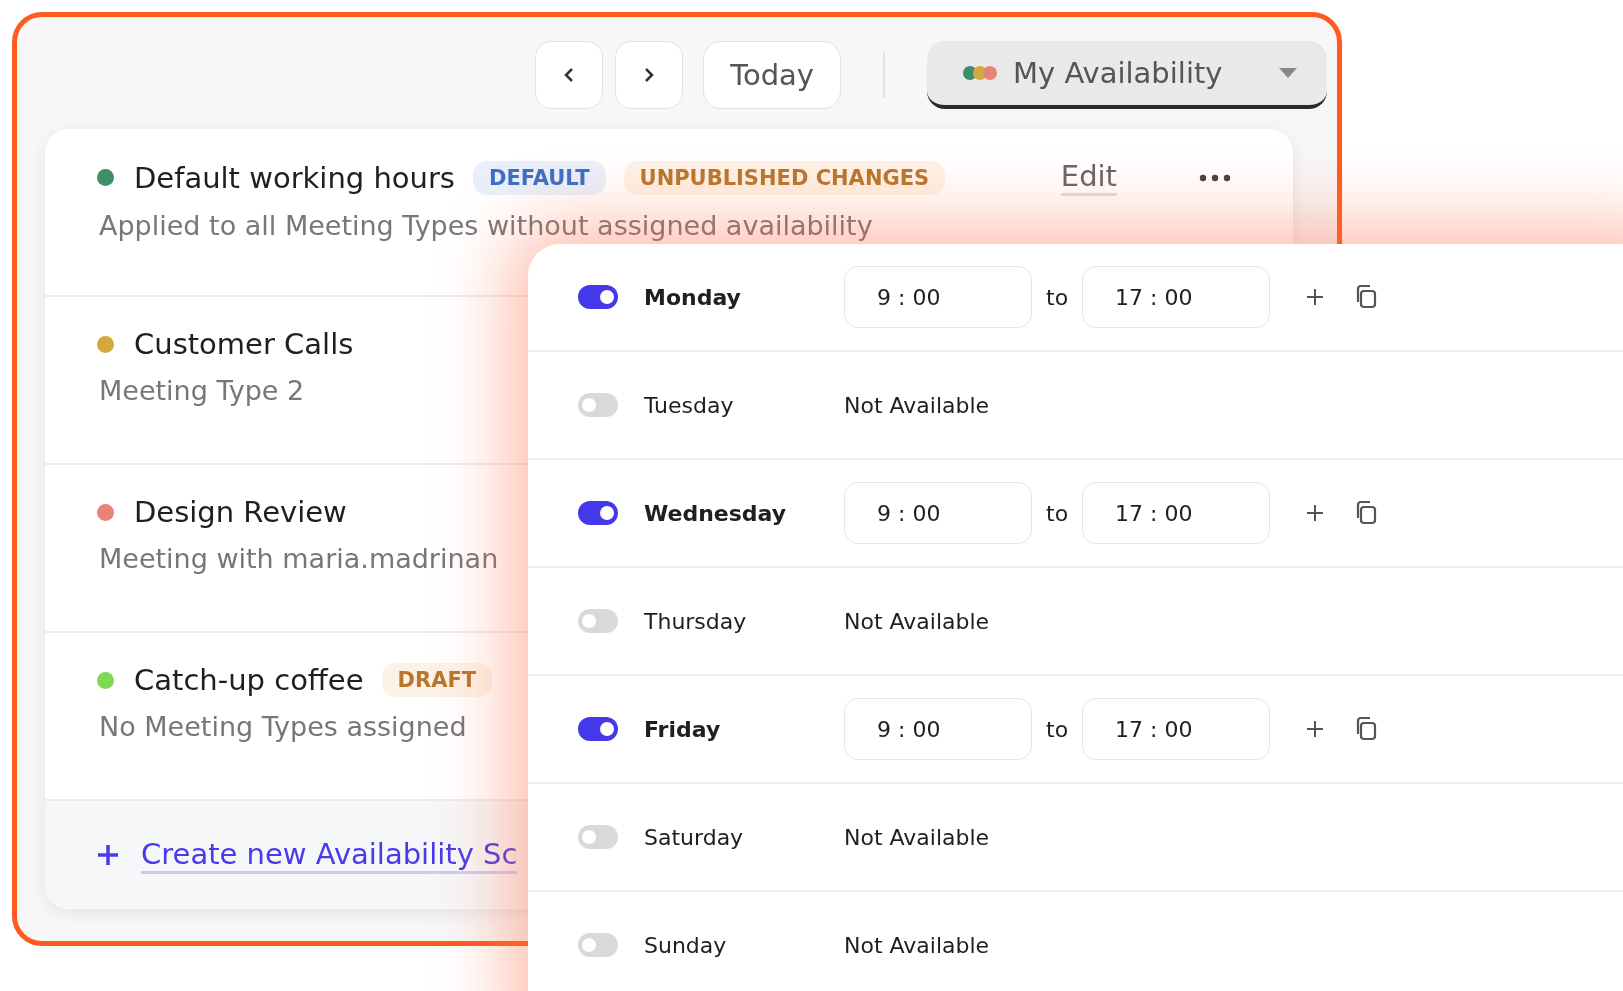 Image resolution: width=1623 pixels, height=991 pixels. I want to click on schedule-description: Applied to all Meeting Types without assigned availability, so click(485, 225).